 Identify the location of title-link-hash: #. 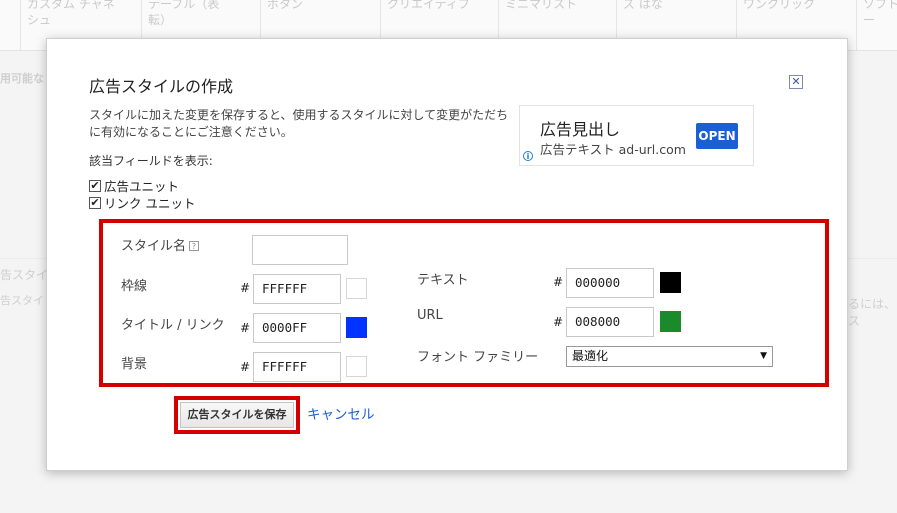
(245, 328).